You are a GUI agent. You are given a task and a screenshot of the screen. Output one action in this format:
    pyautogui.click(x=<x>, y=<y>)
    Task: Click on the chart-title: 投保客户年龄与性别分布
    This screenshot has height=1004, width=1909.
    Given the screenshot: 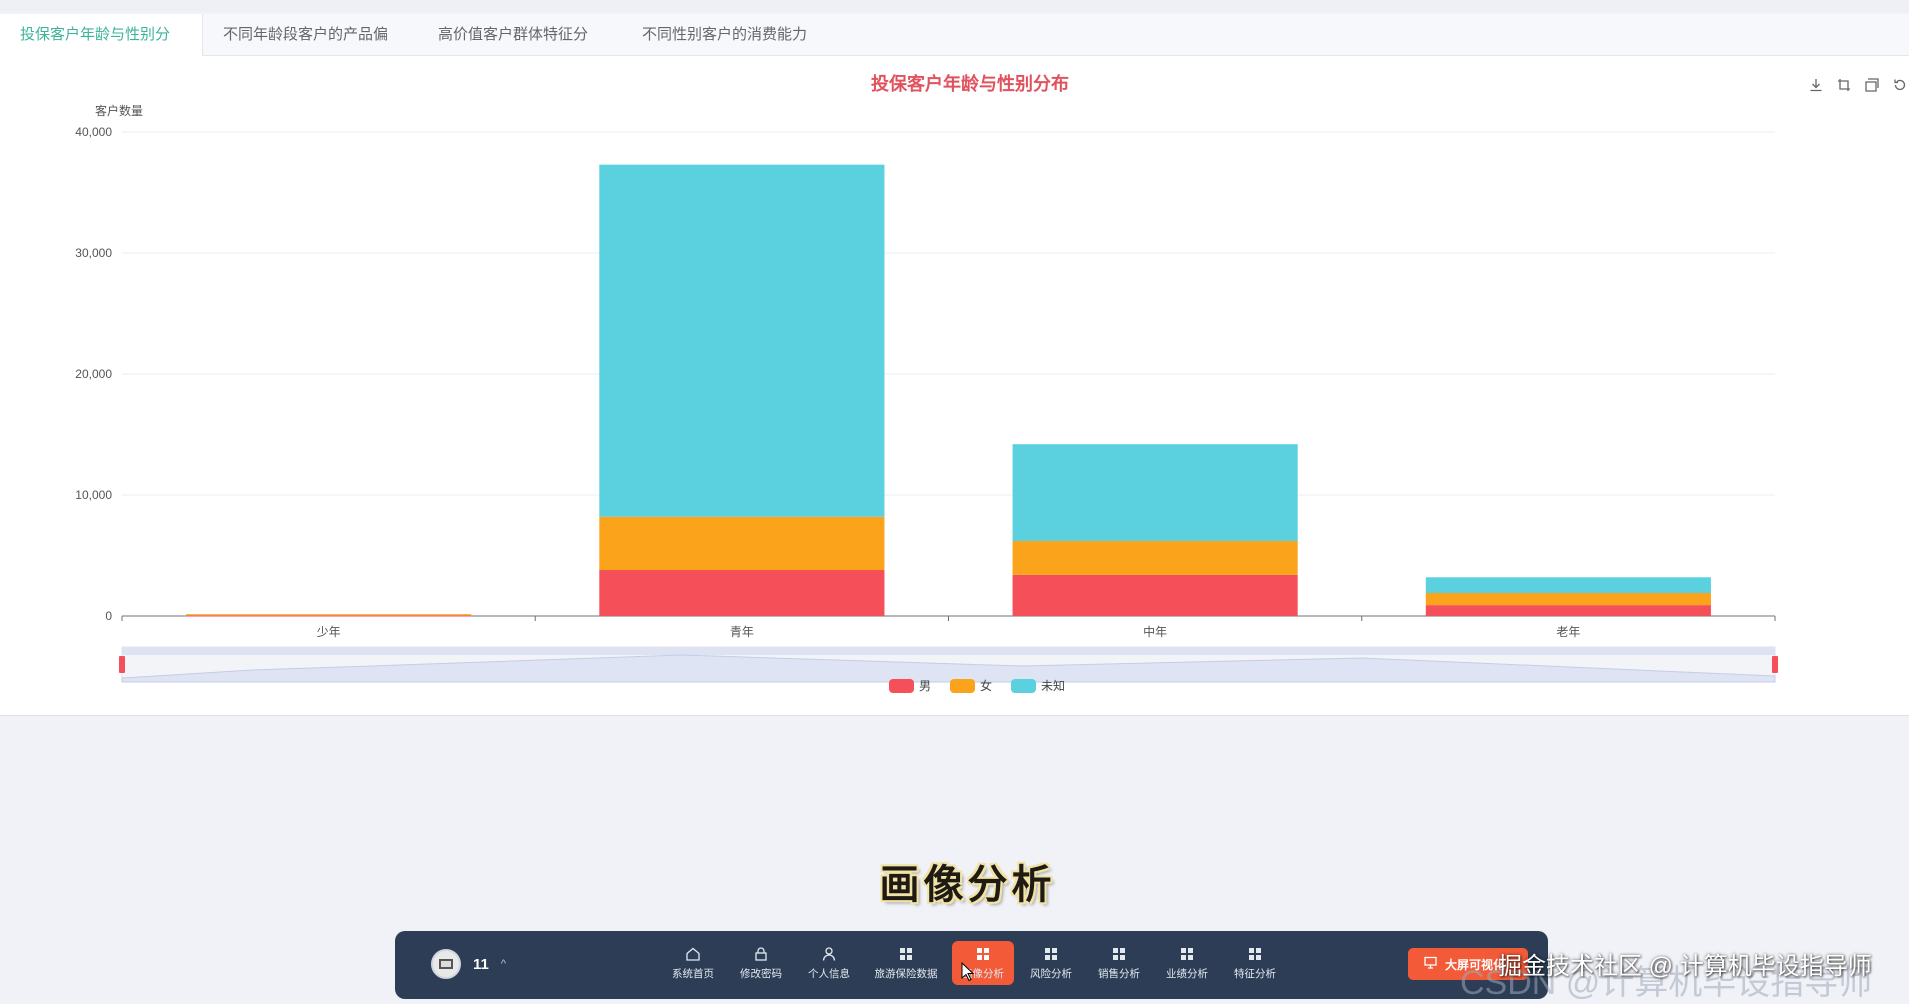 What is the action you would take?
    pyautogui.click(x=970, y=84)
    